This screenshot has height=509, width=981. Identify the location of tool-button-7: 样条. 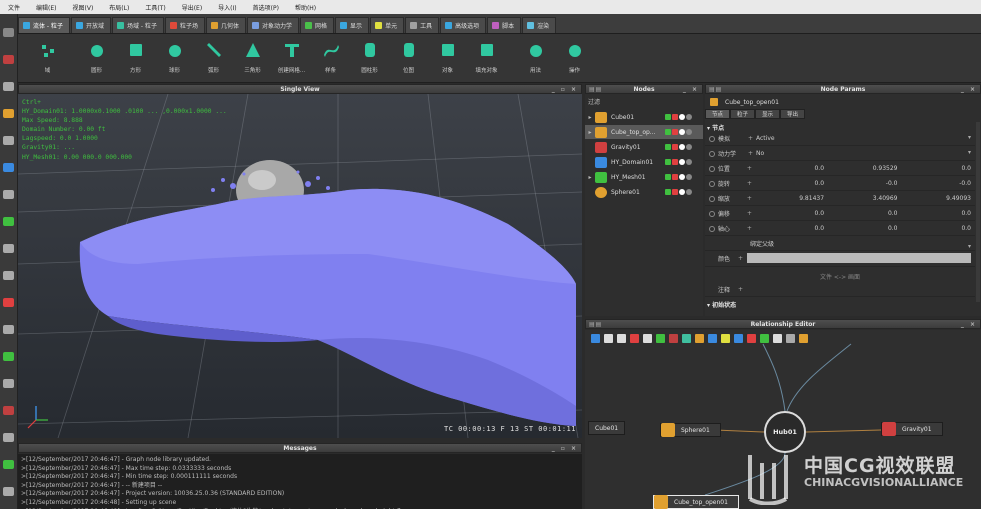
(330, 58).